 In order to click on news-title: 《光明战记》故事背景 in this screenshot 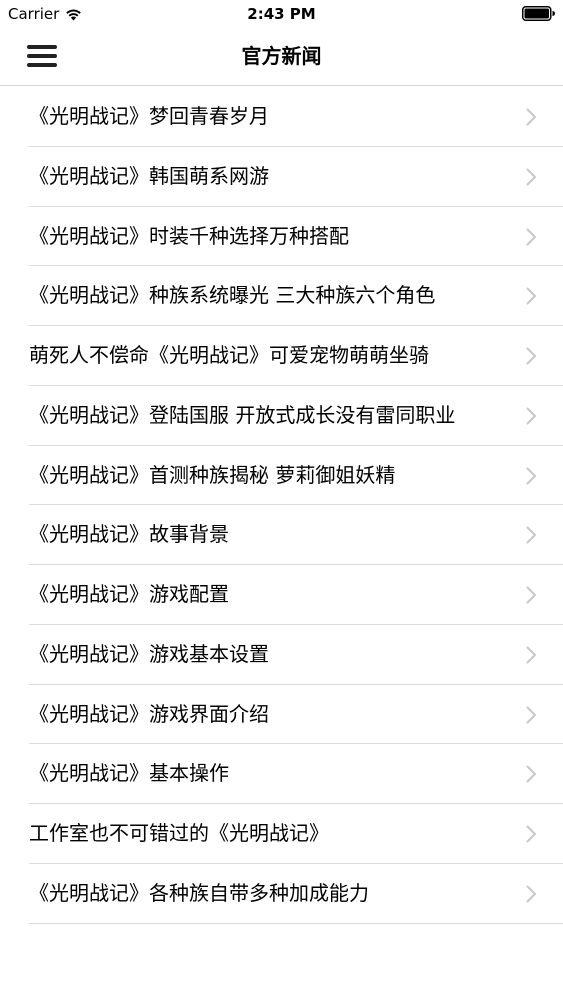, I will do `click(129, 534)`.